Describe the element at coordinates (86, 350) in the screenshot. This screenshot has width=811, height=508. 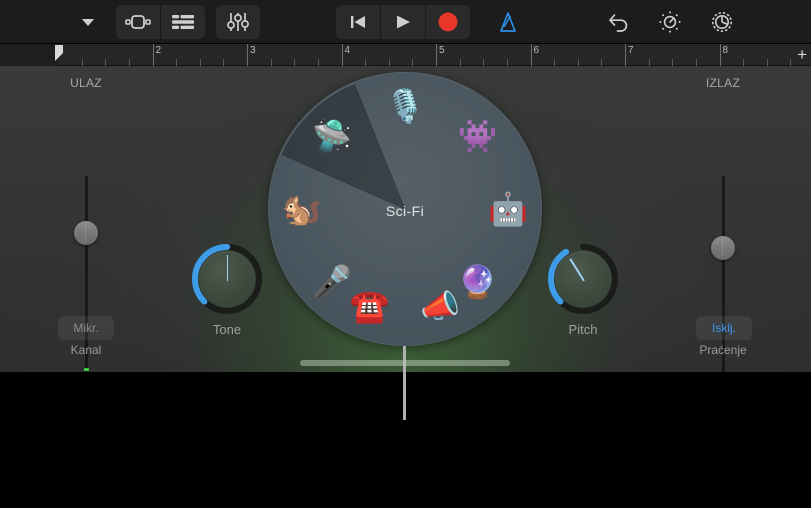
I see `input-channel-label: Kanal` at that location.